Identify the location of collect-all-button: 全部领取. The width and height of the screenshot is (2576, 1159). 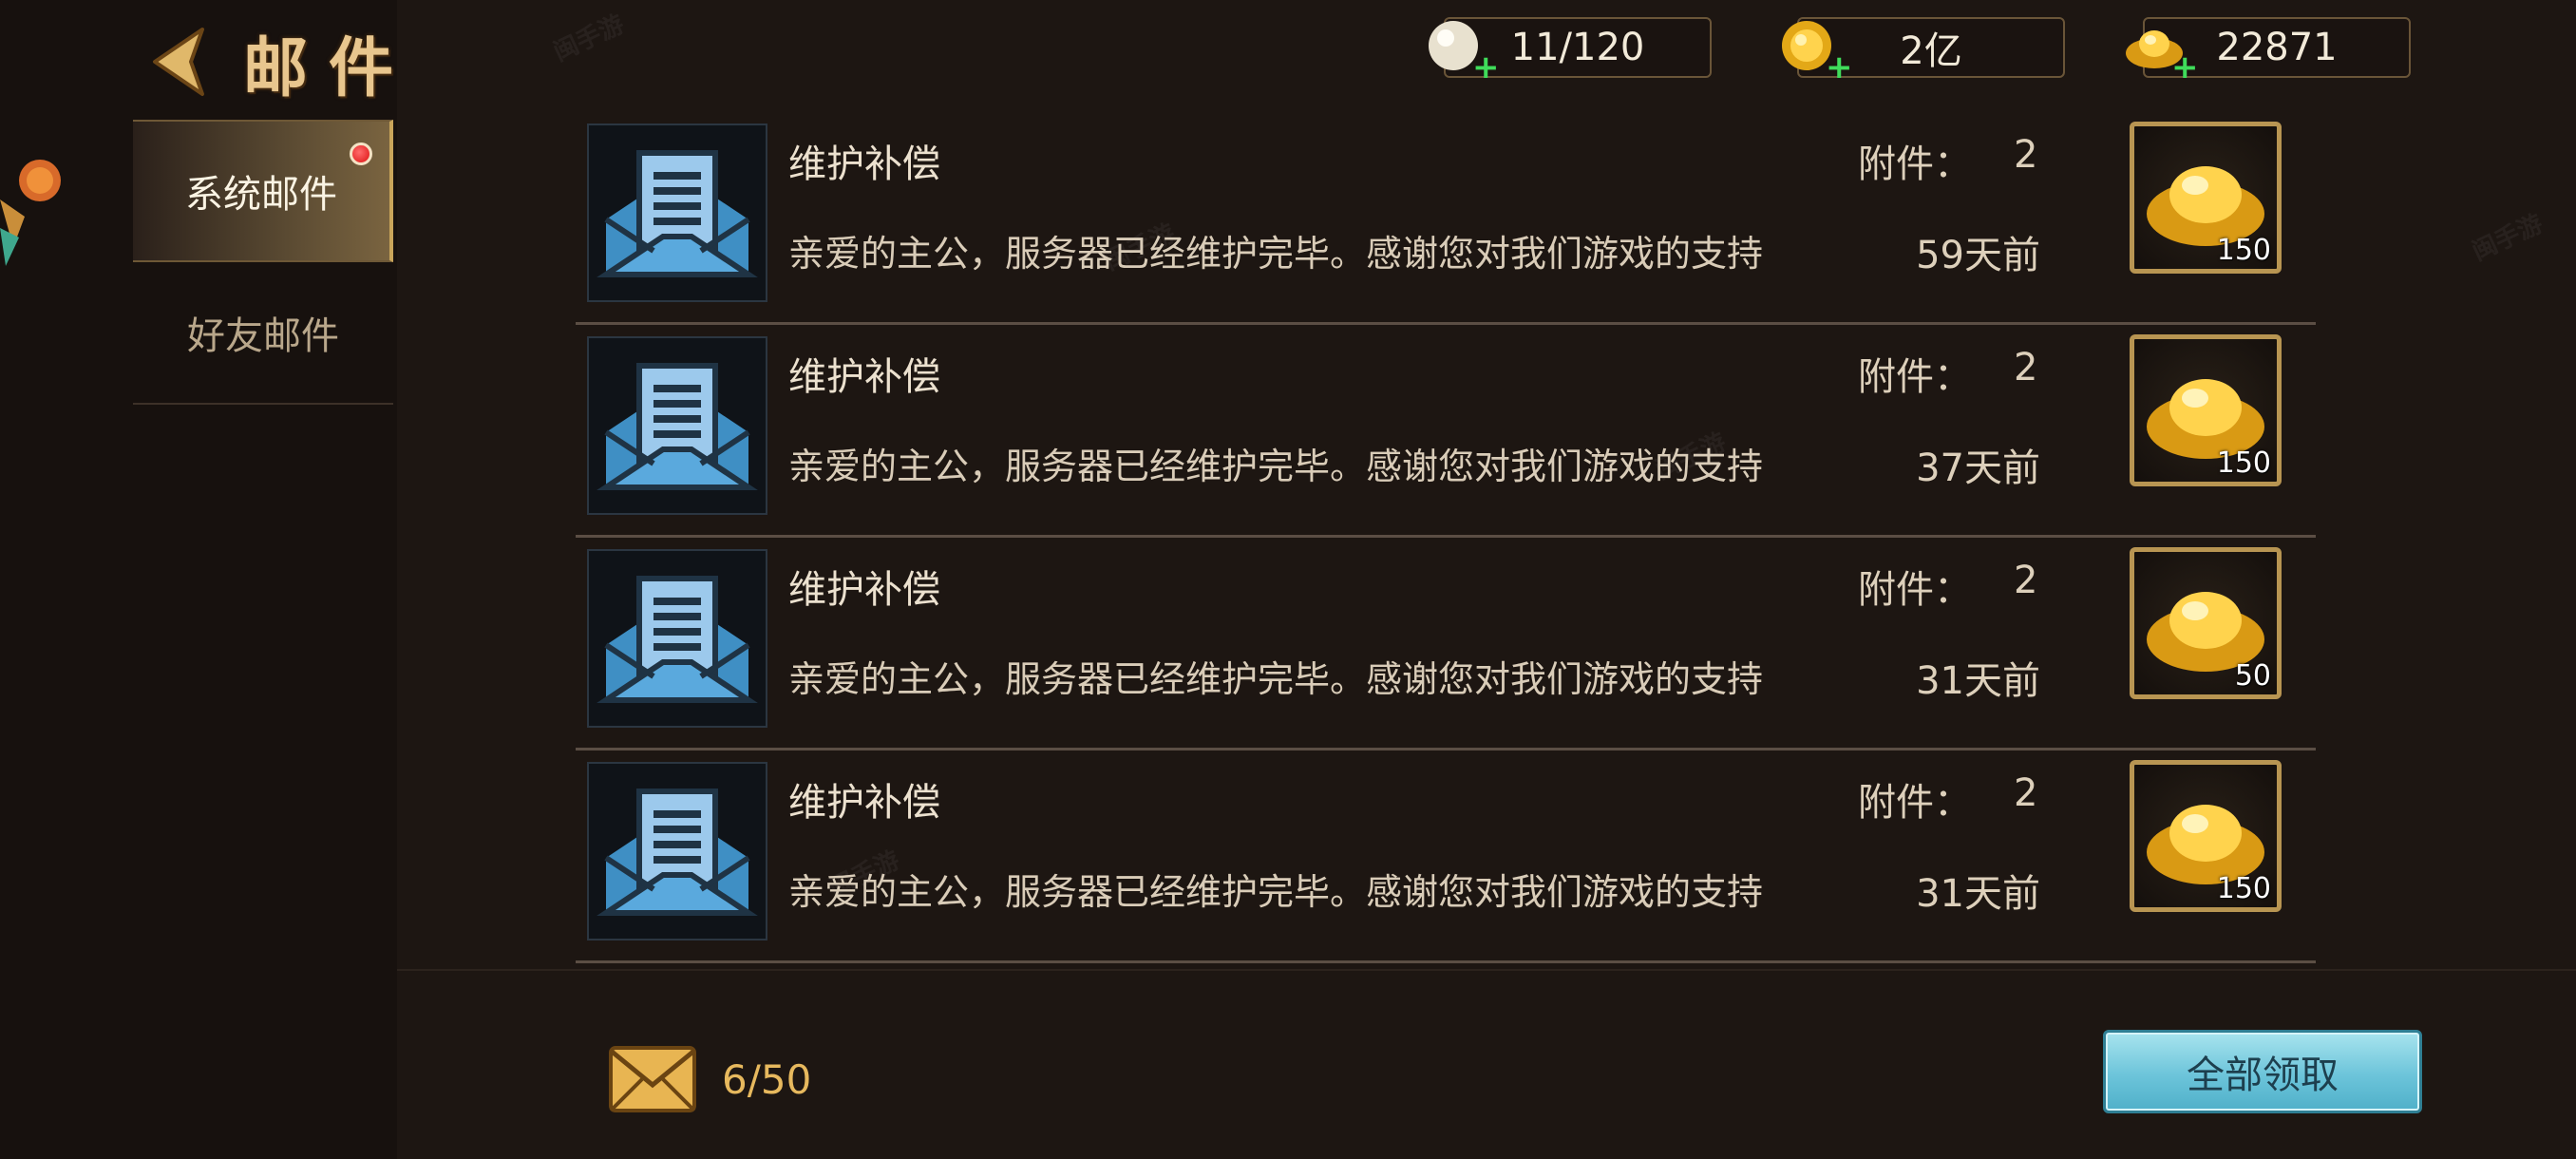
(2262, 1071).